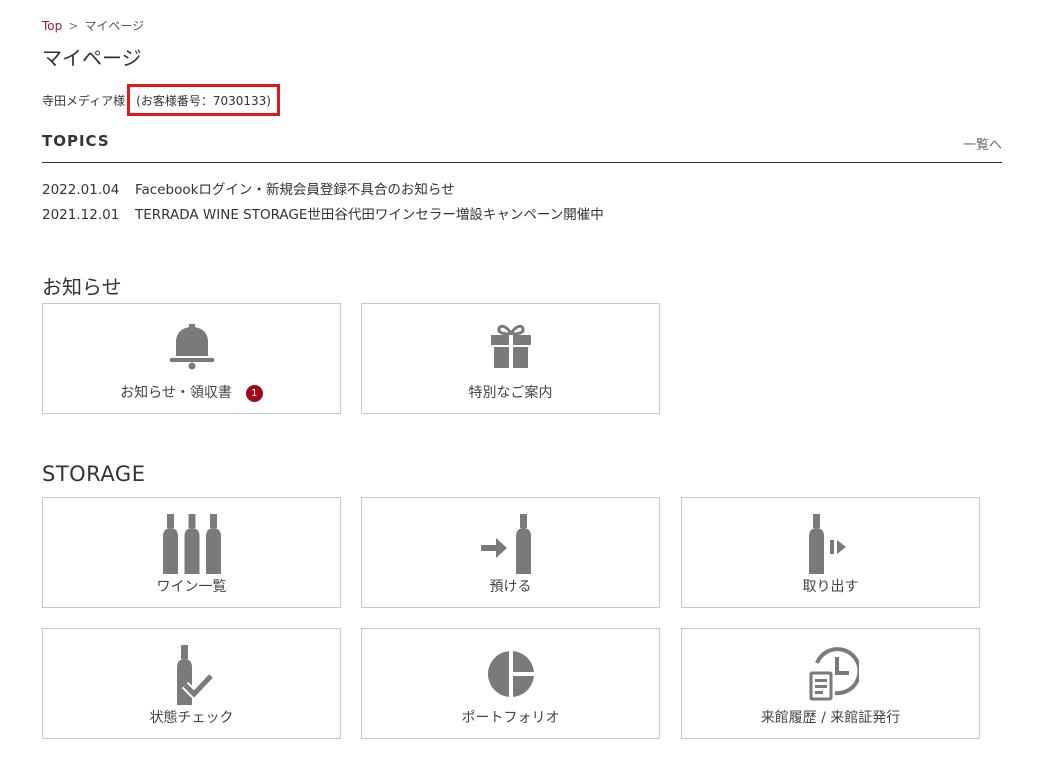  I want to click on customer-name: 寺田メディア様, so click(84, 100).